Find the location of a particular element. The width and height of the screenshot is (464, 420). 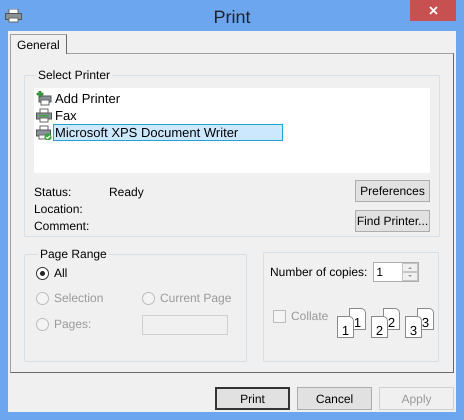

printer-check-icon is located at coordinates (44, 132).